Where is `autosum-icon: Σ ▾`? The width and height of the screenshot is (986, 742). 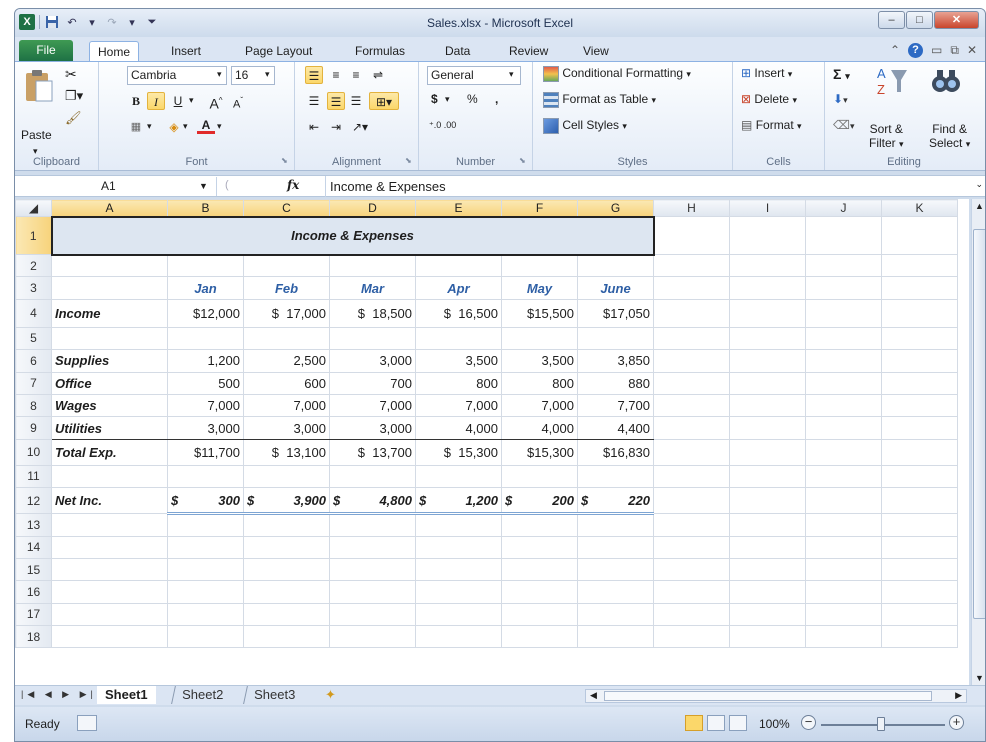 autosum-icon: Σ ▾ is located at coordinates (841, 74).